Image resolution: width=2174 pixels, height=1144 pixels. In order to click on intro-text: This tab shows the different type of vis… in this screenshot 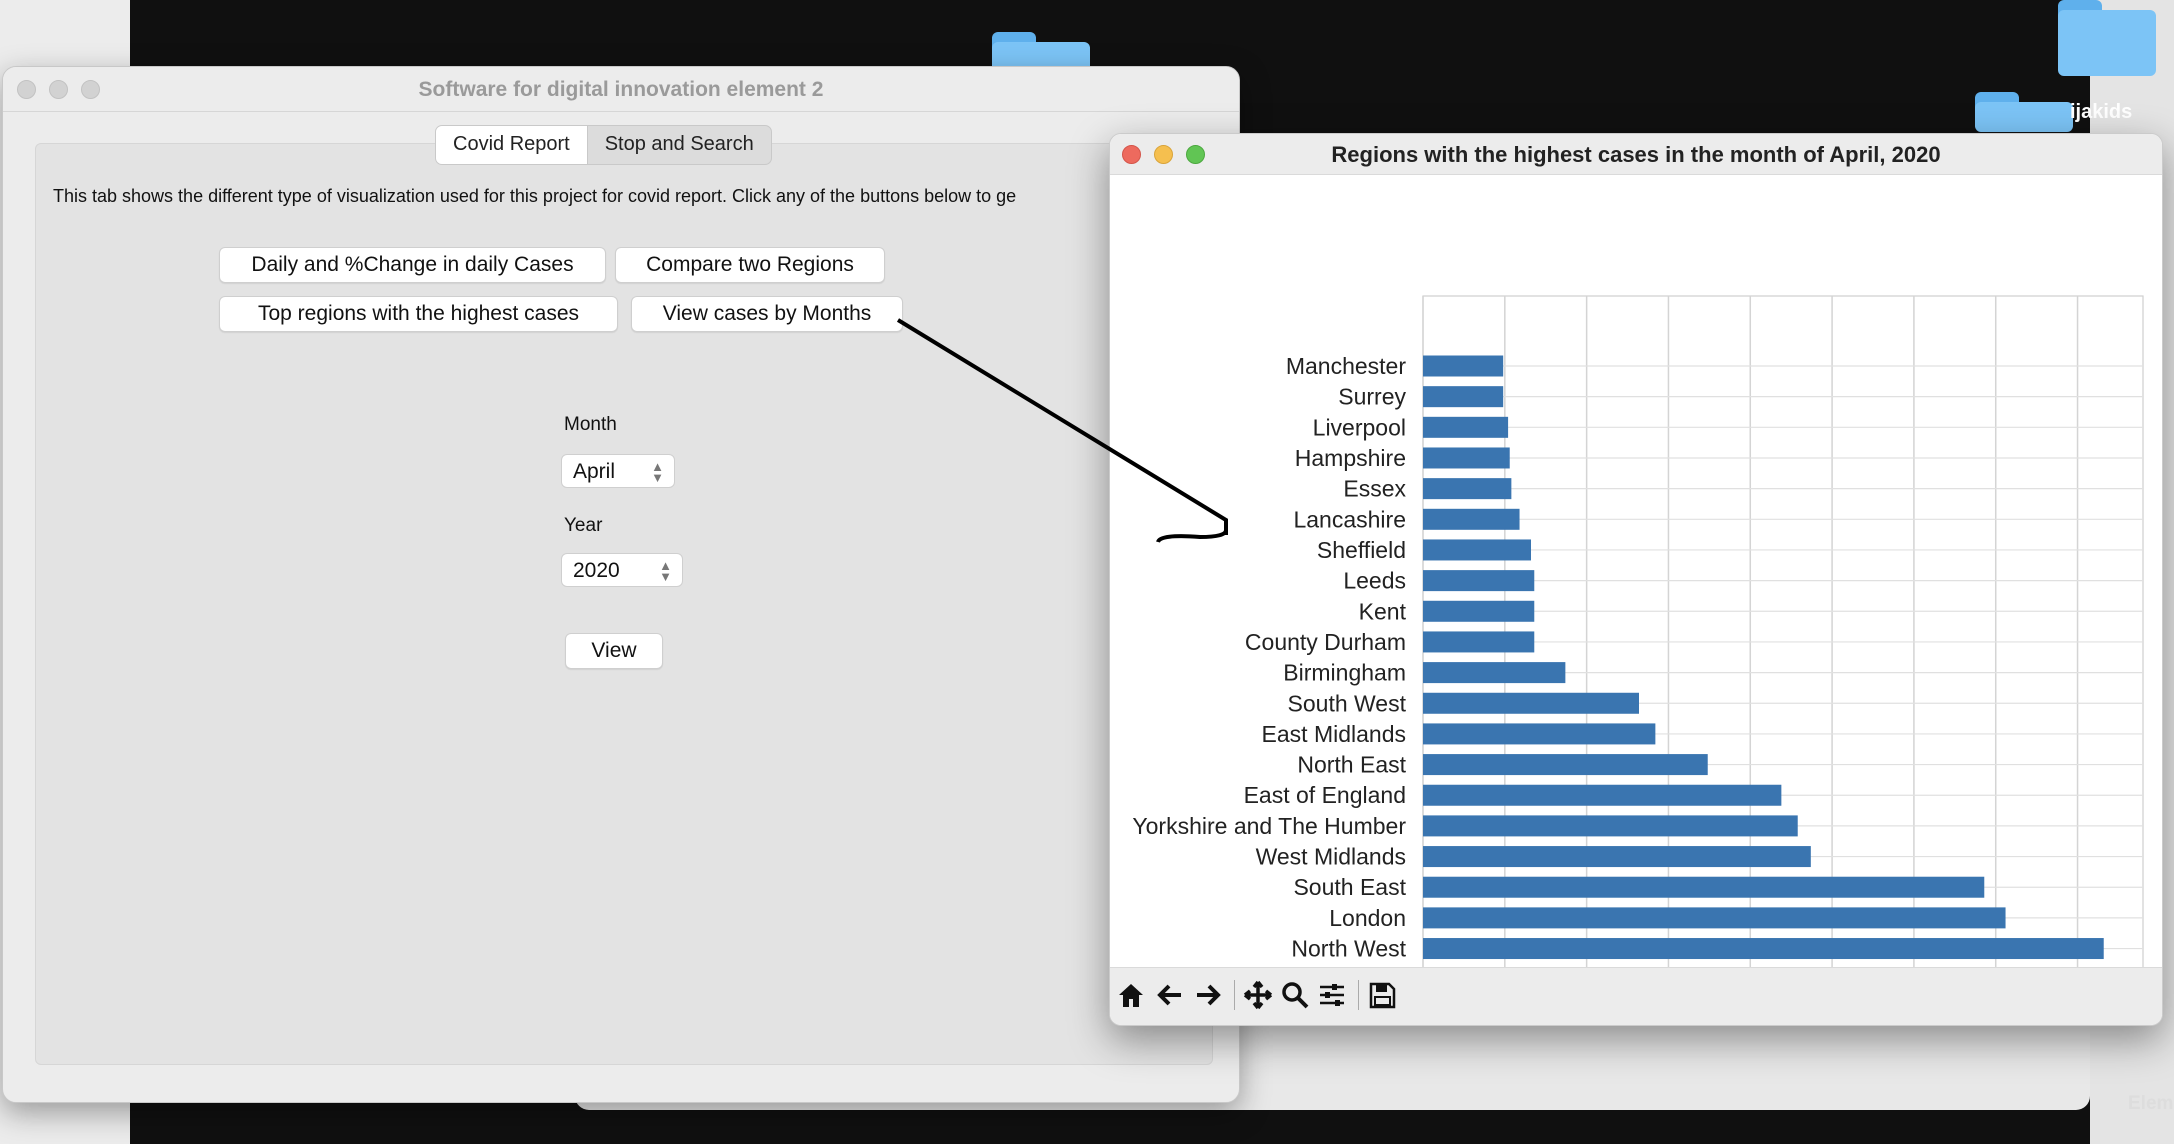, I will do `click(535, 196)`.